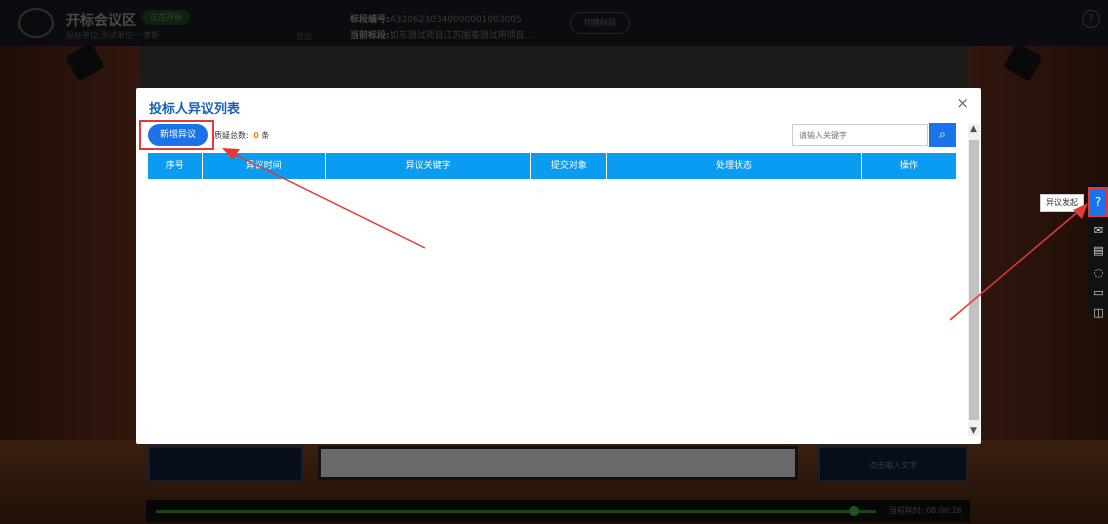 This screenshot has height=524, width=1108. Describe the element at coordinates (1098, 250) in the screenshot. I see `document-icon: ▤` at that location.